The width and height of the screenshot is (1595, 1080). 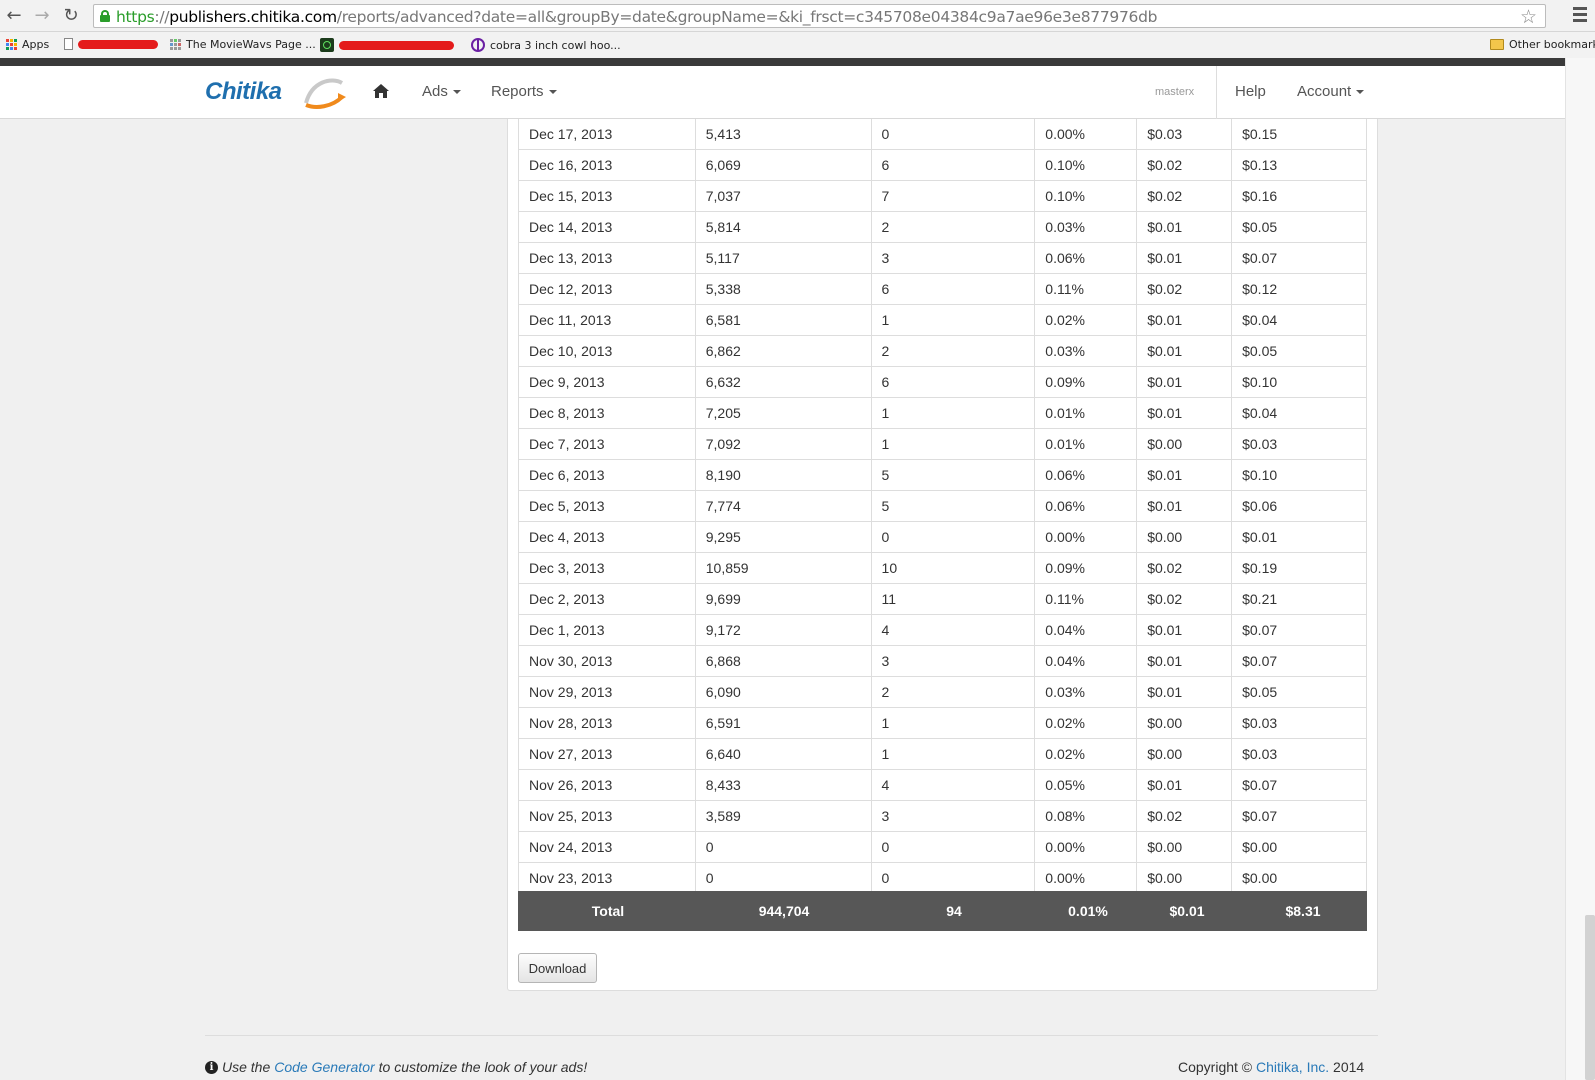 What do you see at coordinates (607, 722) in the screenshot?
I see `cell-date: Nov 28, 2013` at bounding box center [607, 722].